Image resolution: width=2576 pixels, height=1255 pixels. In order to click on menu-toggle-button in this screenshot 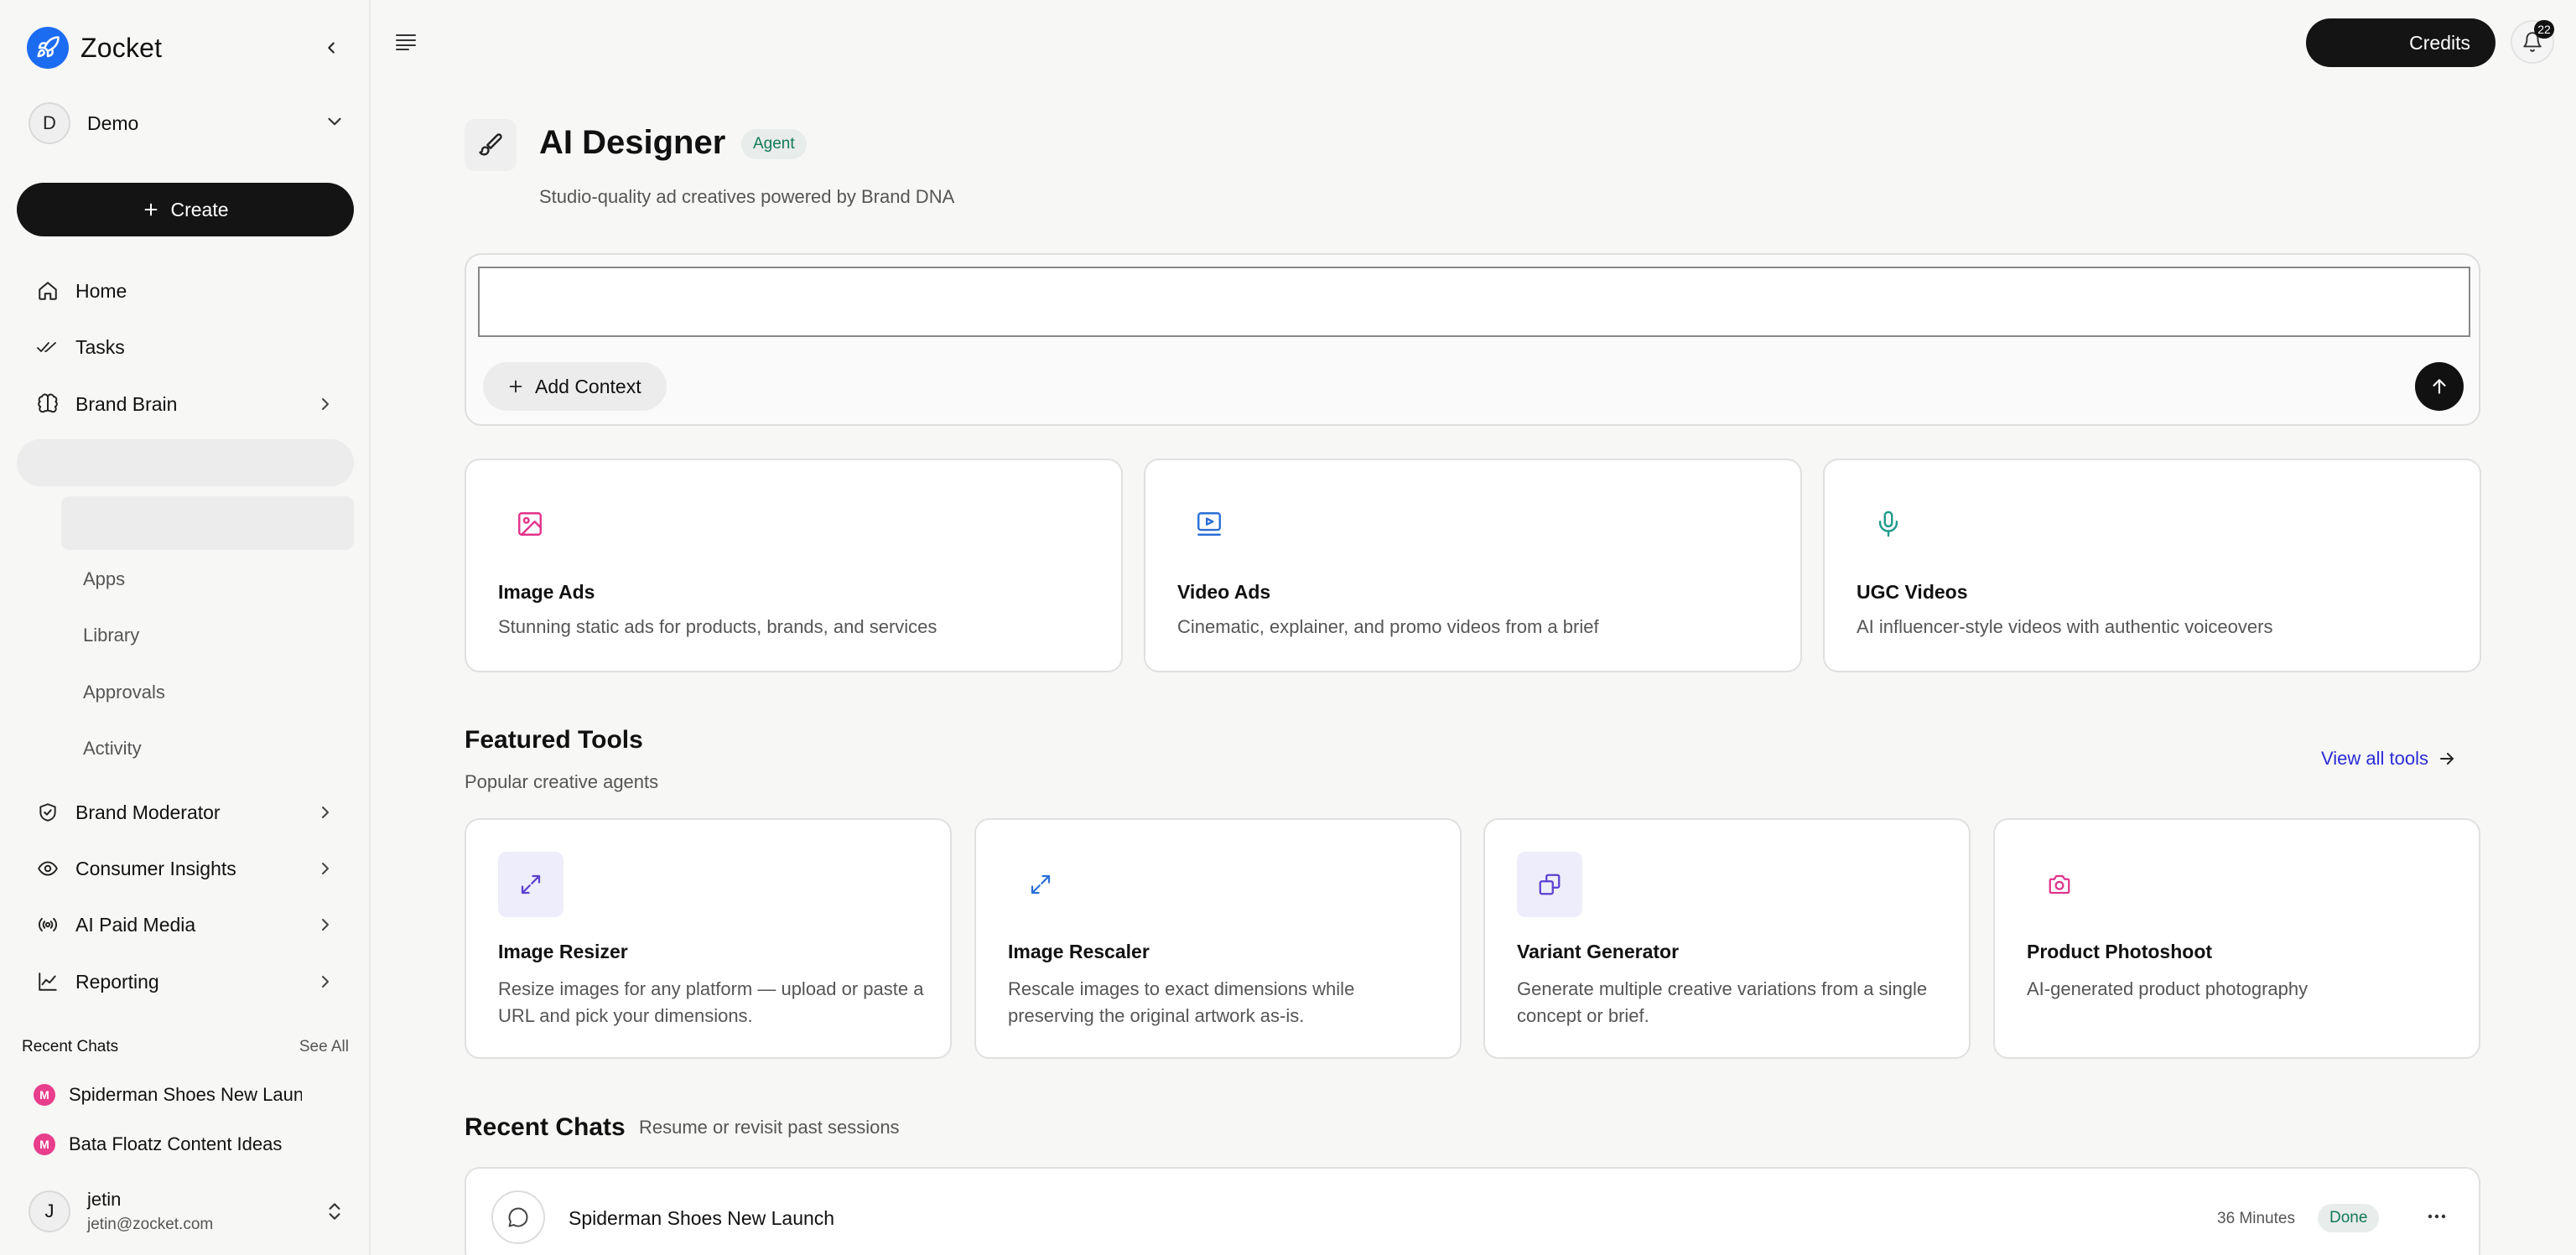, I will do `click(405, 42)`.